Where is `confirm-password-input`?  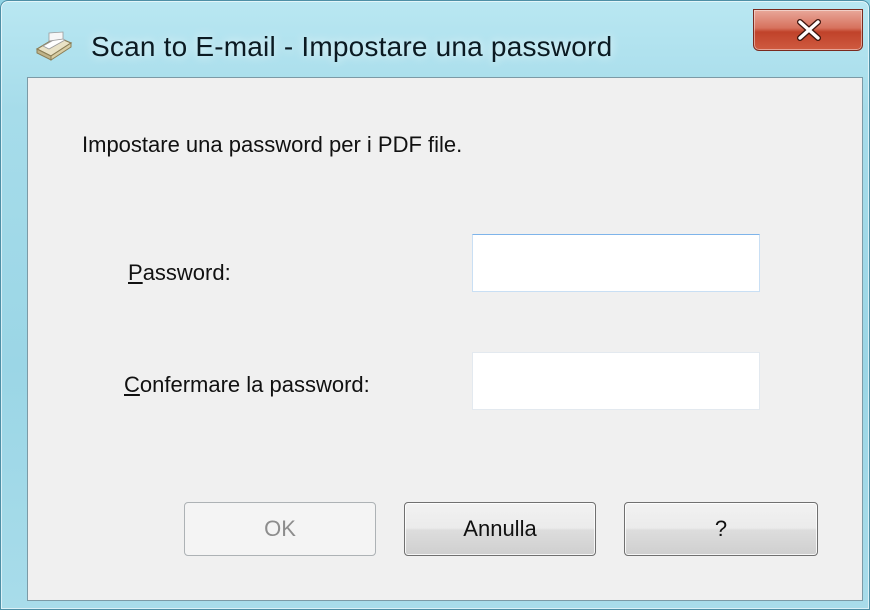 confirm-password-input is located at coordinates (616, 381).